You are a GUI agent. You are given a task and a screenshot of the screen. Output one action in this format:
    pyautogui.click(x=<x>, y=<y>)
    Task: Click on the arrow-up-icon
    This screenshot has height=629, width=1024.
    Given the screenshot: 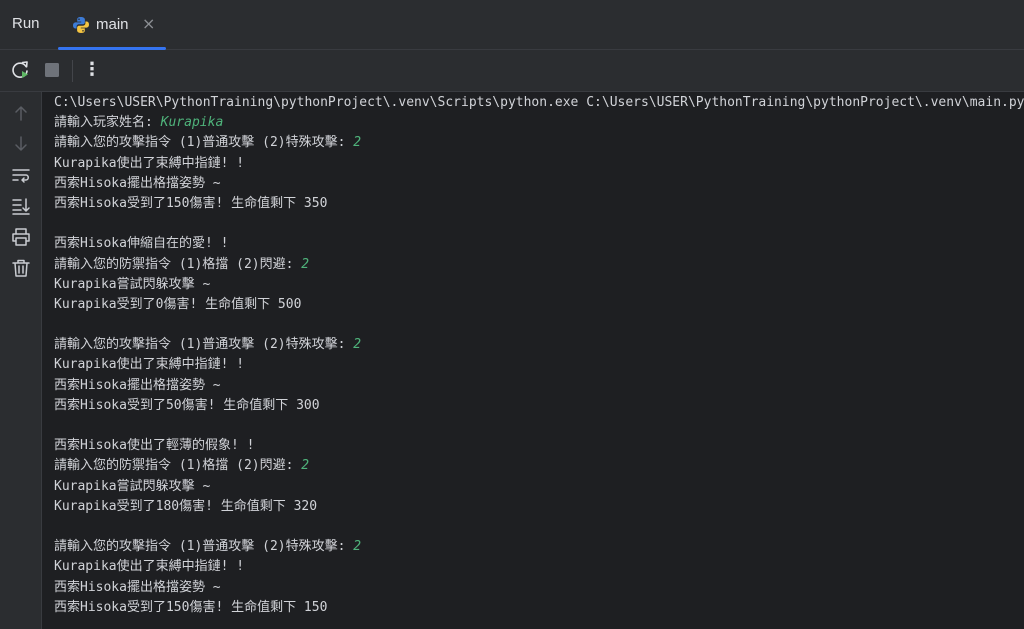 What is the action you would take?
    pyautogui.click(x=21, y=113)
    